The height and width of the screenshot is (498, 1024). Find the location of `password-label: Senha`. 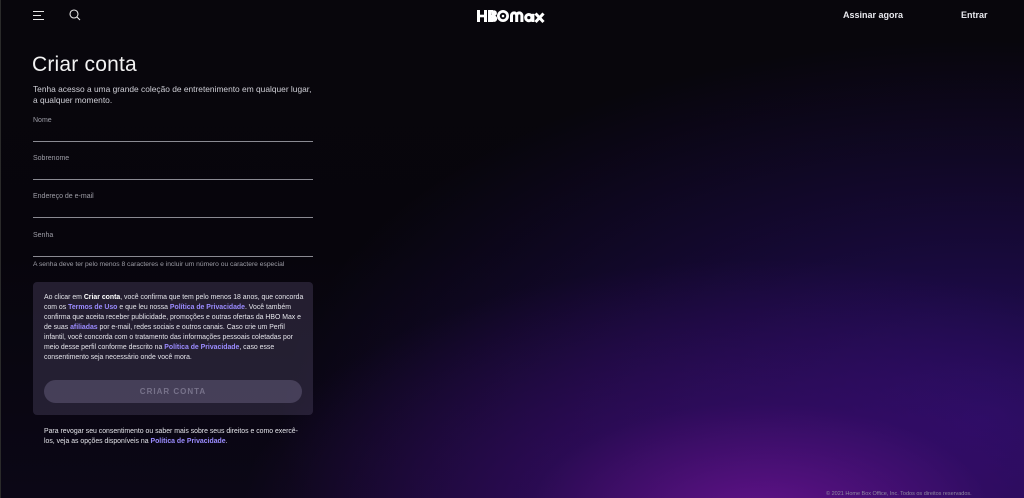

password-label: Senha is located at coordinates (43, 235).